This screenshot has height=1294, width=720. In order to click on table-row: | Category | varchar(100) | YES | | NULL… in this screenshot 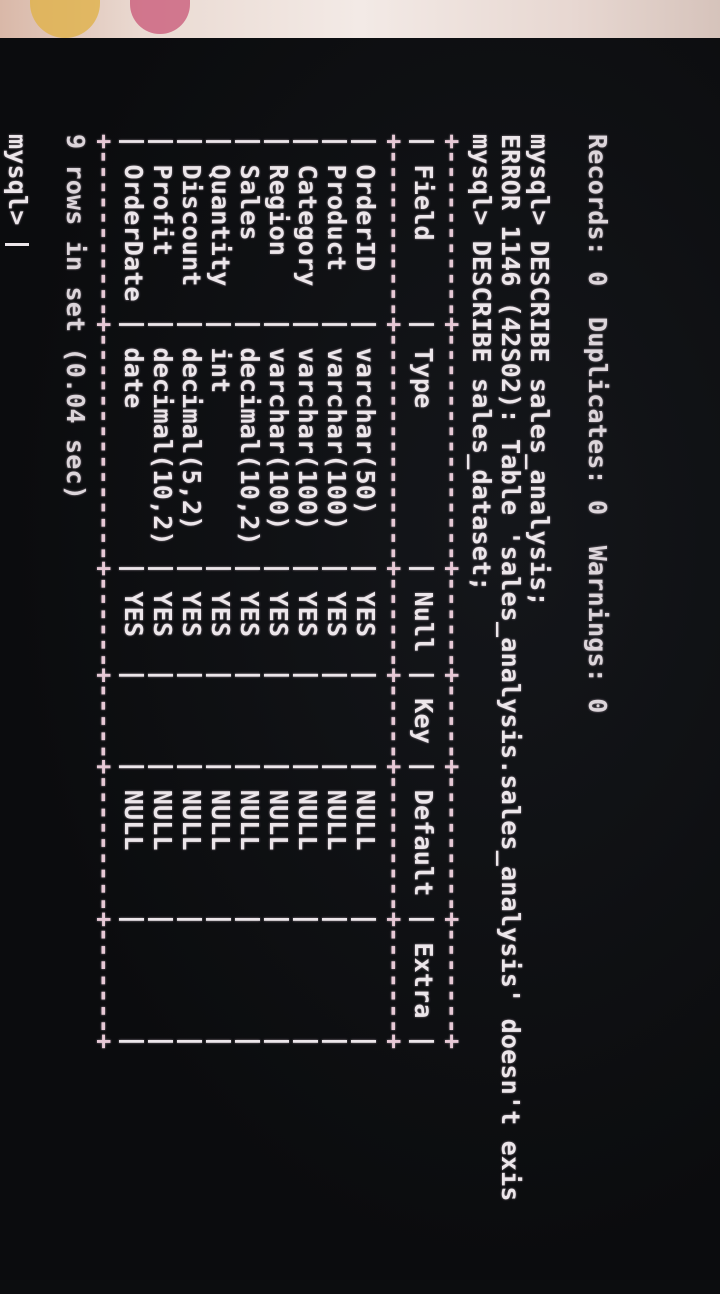, I will do `click(307, 592)`.